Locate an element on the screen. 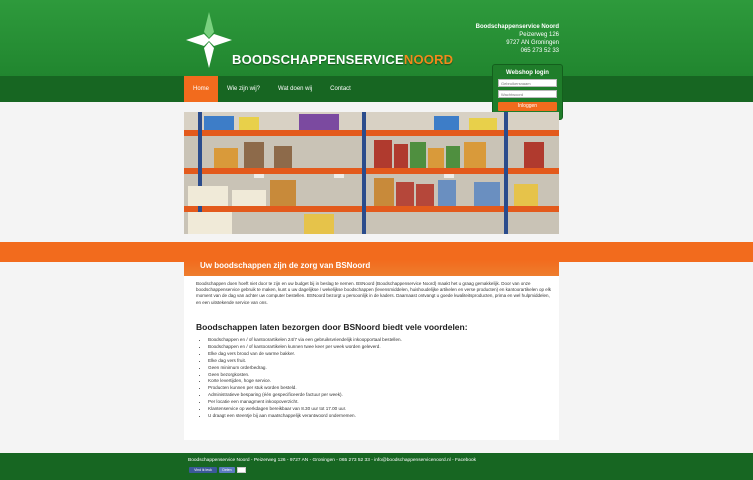 This screenshot has width=753, height=480. list-item: Elke dag vers fruit. is located at coordinates (378, 361).